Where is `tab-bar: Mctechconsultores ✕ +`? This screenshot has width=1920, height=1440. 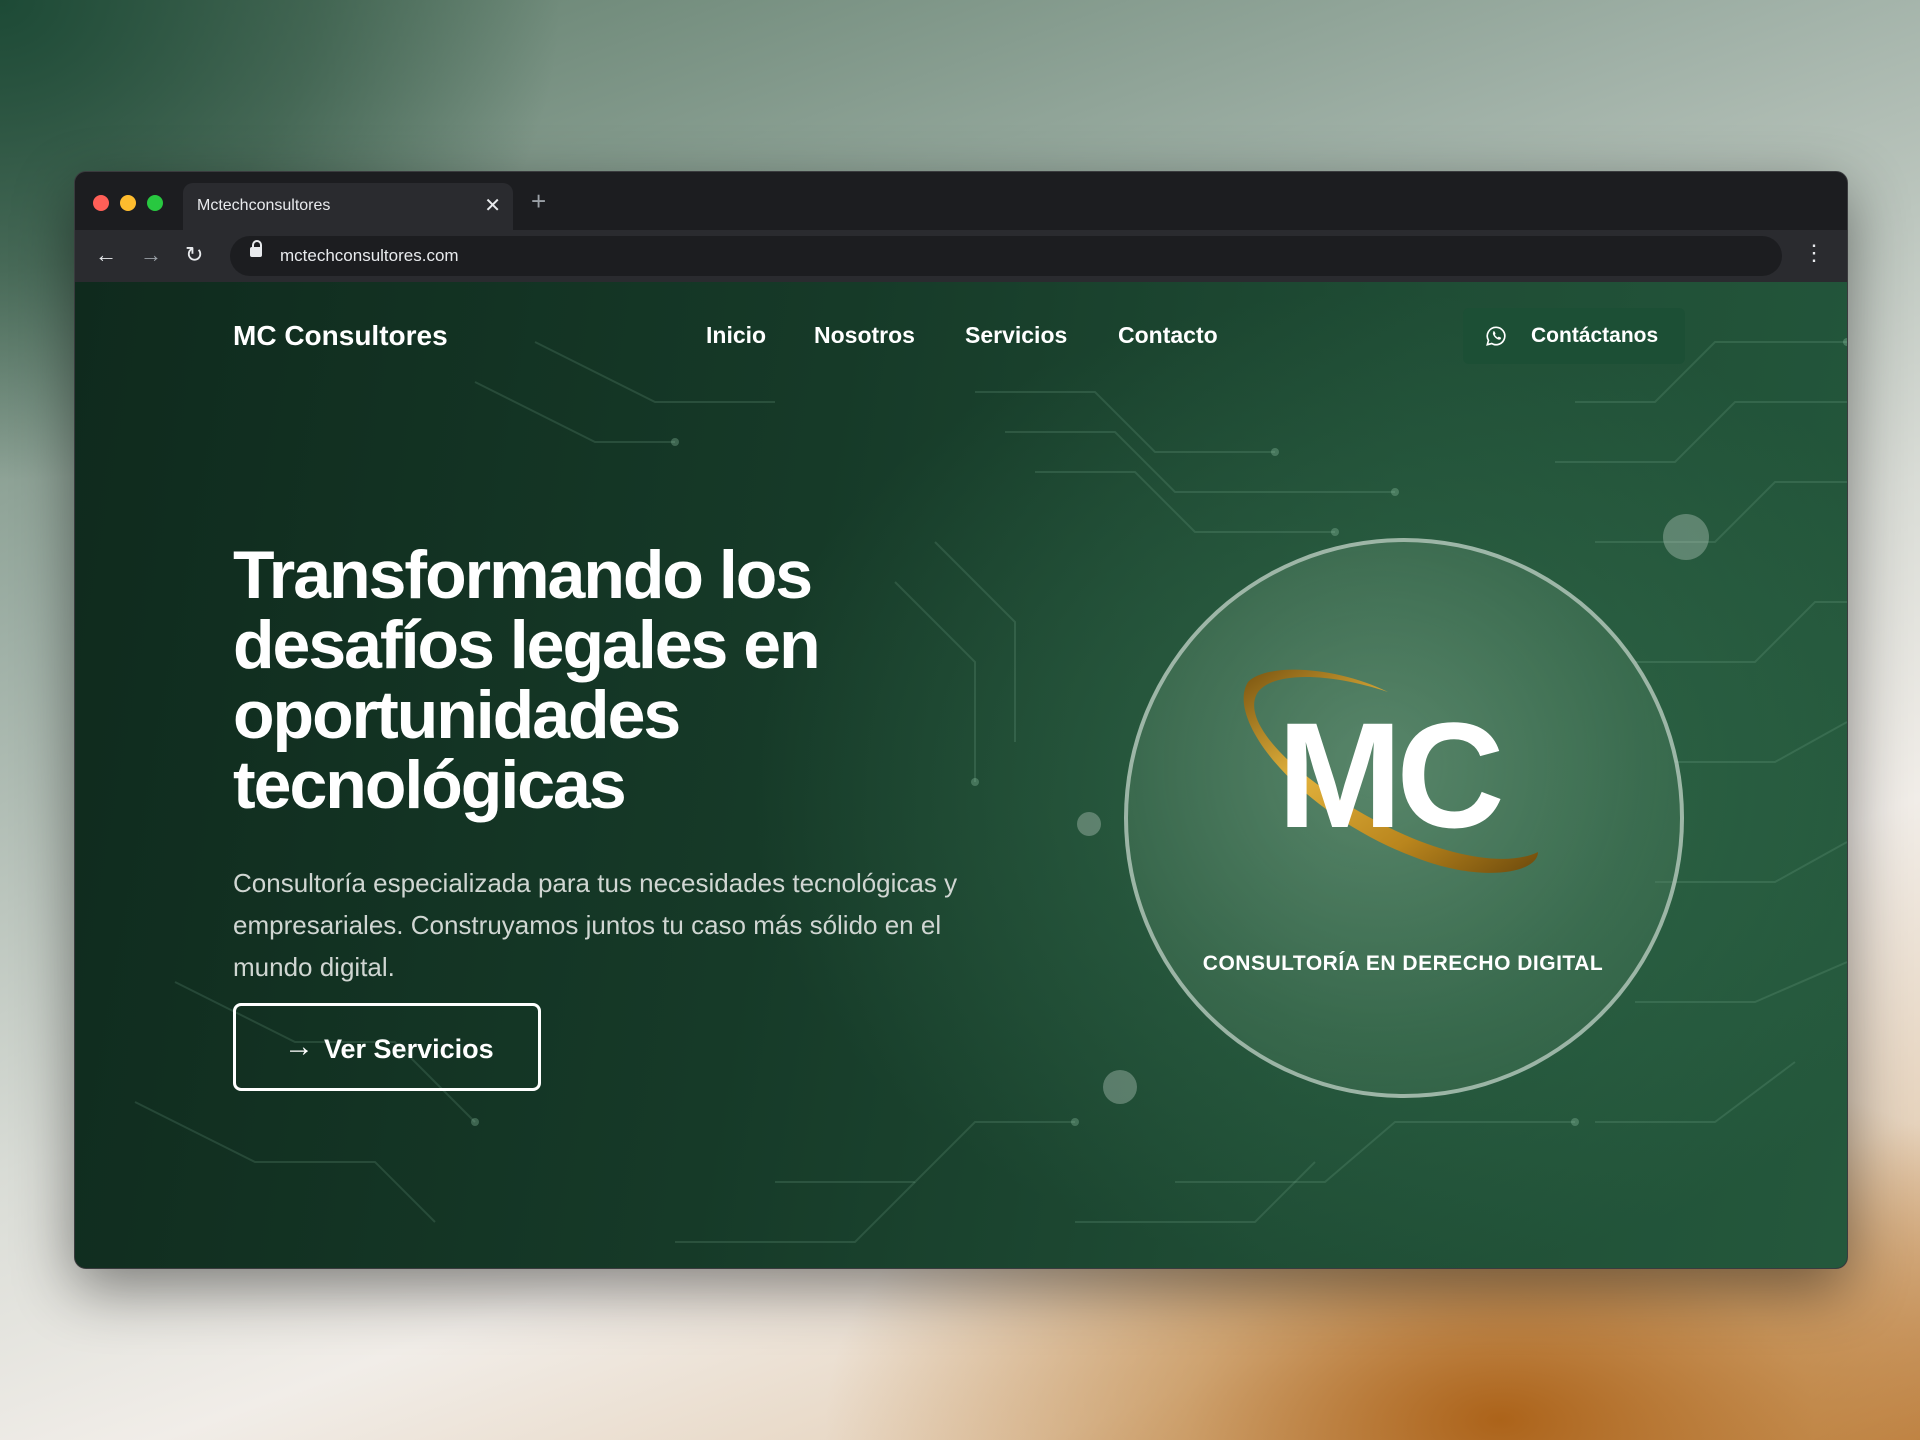 tab-bar: Mctechconsultores ✕ + is located at coordinates (961, 201).